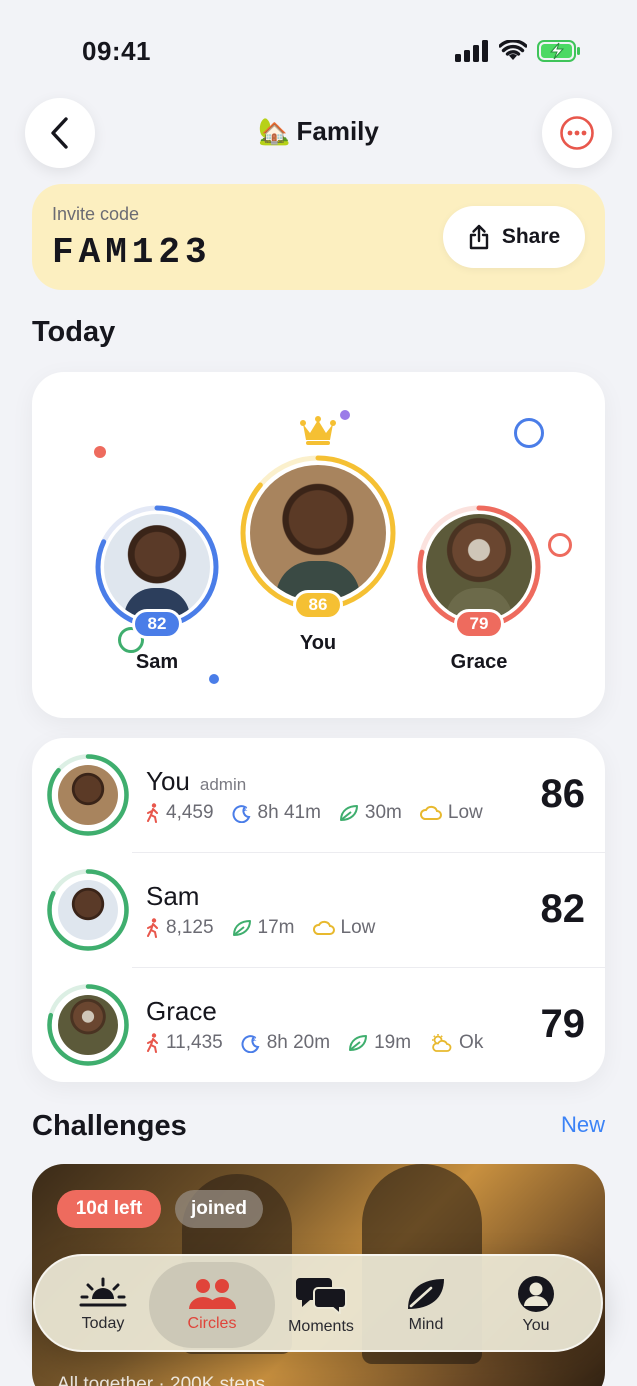  I want to click on more-options-button, so click(577, 133).